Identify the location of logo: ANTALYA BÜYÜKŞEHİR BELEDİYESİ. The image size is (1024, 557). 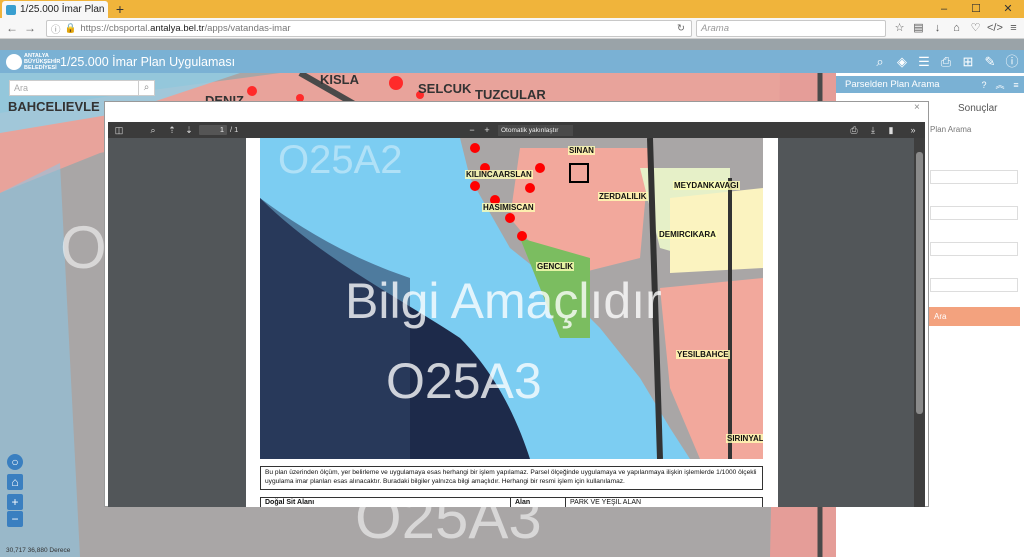
(33, 61).